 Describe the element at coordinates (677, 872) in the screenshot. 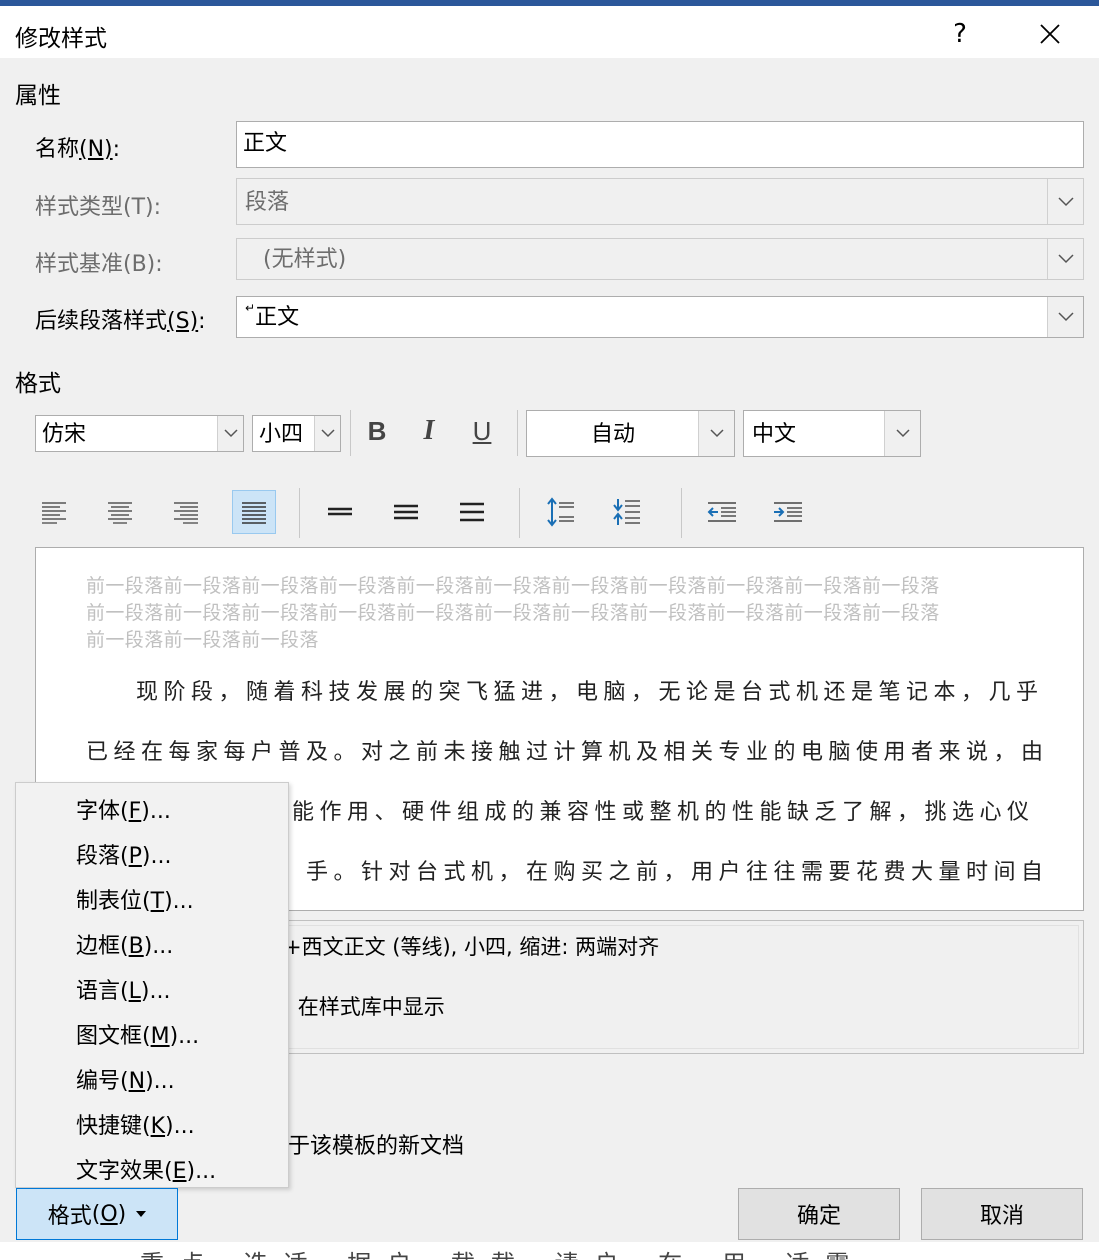

I see `preview-body-line: 手。针对台式机，在购买之前，用户往往需要花费大量时间自` at that location.